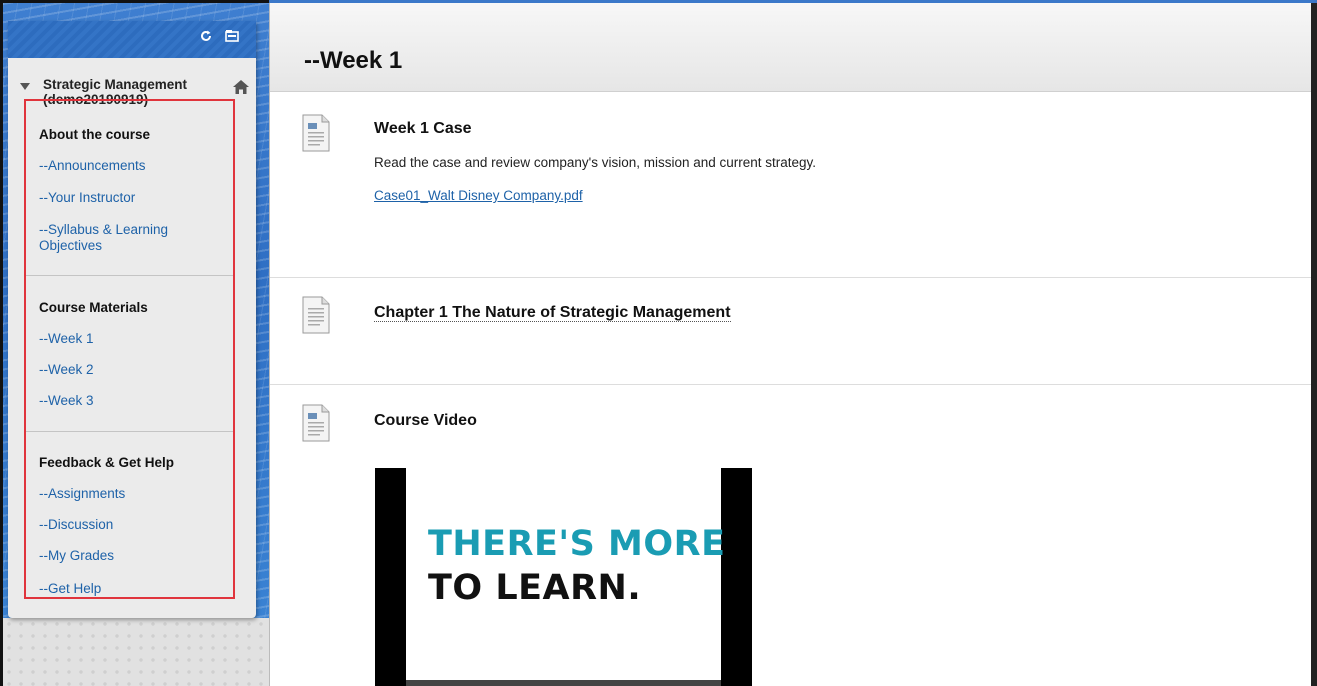 The image size is (1317, 686). Describe the element at coordinates (66, 401) in the screenshot. I see `menu-item-week-3: --Week 3` at that location.